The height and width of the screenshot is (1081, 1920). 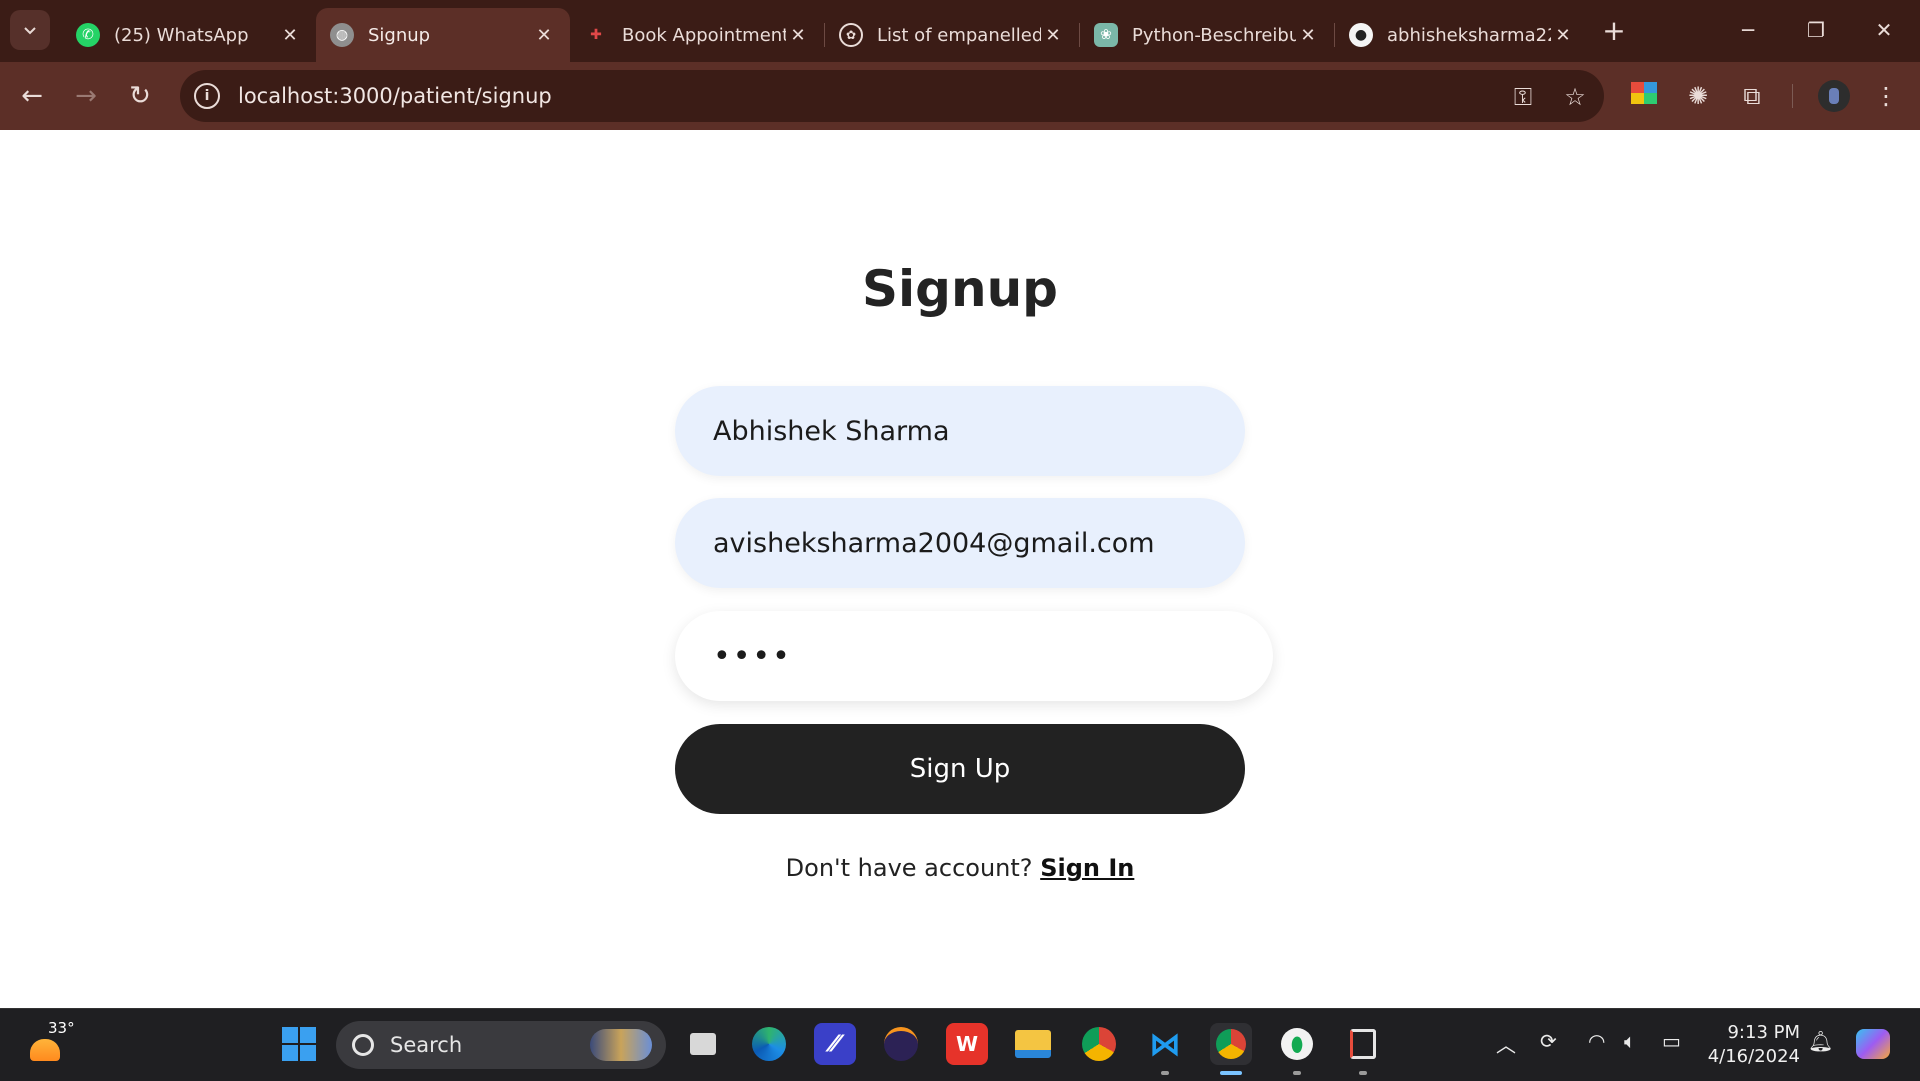 What do you see at coordinates (1644, 93) in the screenshot?
I see `palette-icon` at bounding box center [1644, 93].